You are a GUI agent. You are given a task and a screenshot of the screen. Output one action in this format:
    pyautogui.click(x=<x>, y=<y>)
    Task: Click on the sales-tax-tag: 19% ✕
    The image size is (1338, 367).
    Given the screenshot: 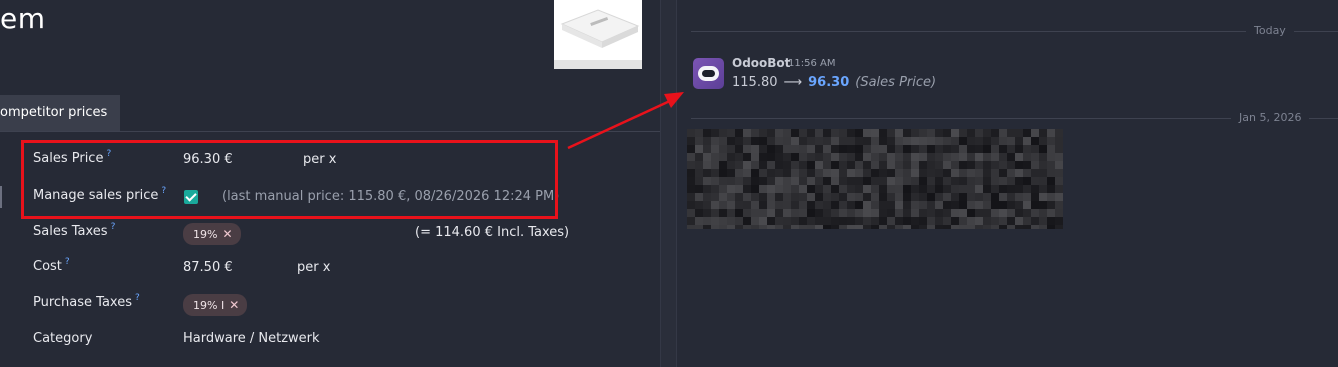 What is the action you would take?
    pyautogui.click(x=212, y=234)
    